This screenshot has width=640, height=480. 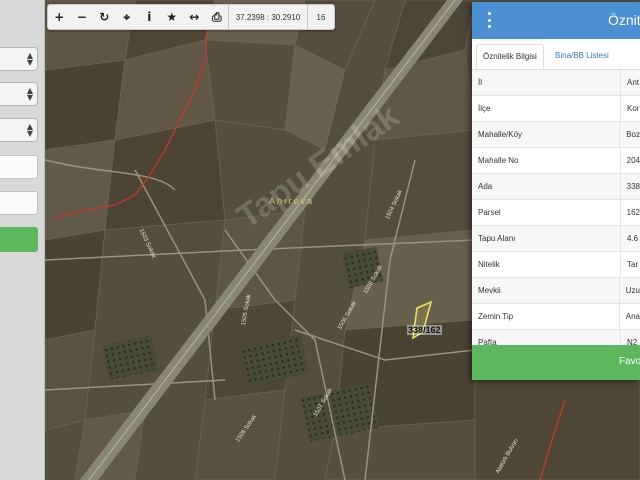 What do you see at coordinates (633, 82) in the screenshot?
I see `attribute-value: Ant` at bounding box center [633, 82].